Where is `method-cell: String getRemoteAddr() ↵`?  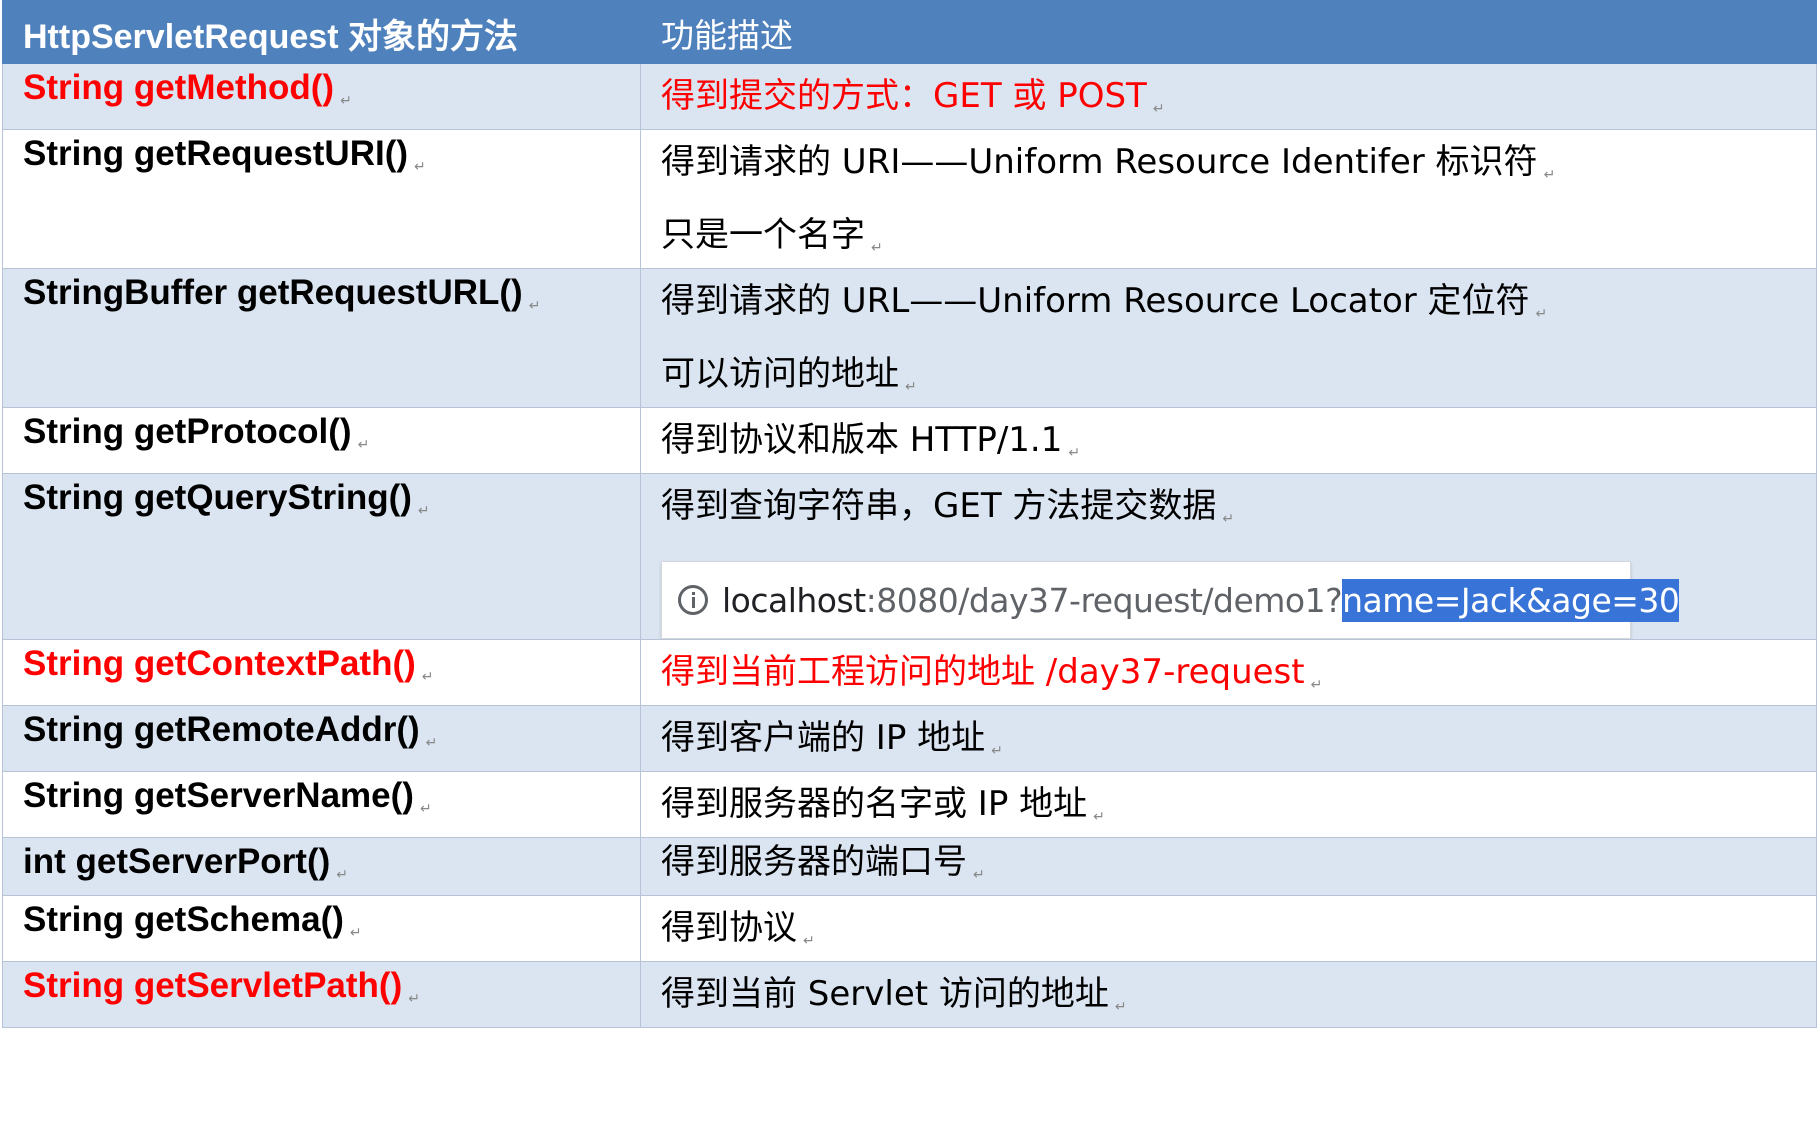
method-cell: String getRemoteAddr() ↵ is located at coordinates (321, 738).